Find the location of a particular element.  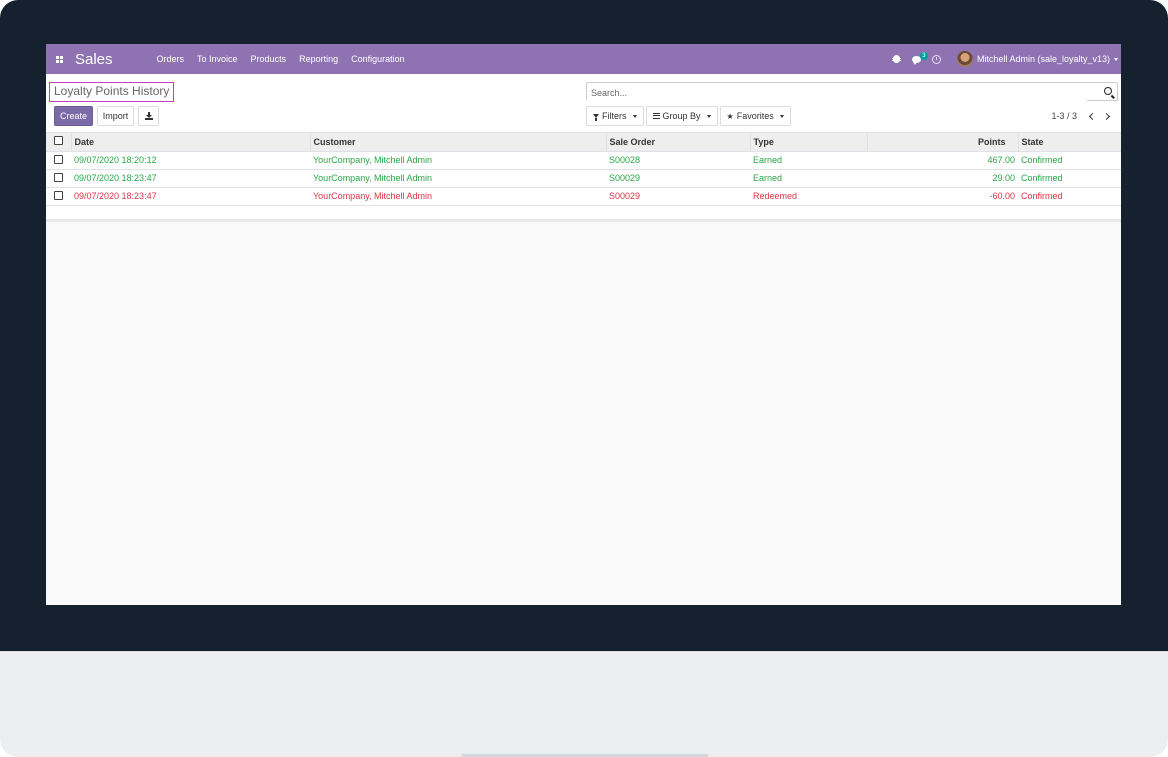

download-icon is located at coordinates (148, 116).